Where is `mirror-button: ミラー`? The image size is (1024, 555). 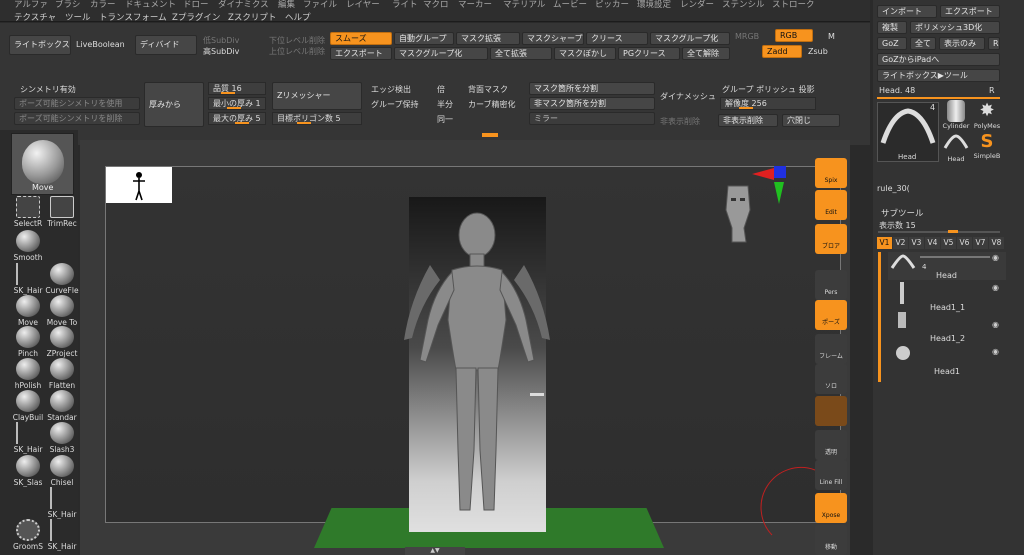 mirror-button: ミラー is located at coordinates (592, 118).